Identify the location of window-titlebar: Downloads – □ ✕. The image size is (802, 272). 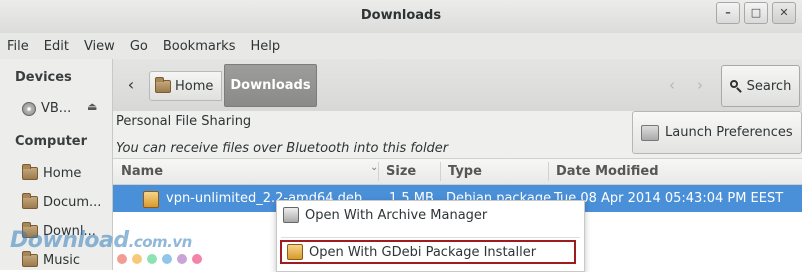
(401, 16).